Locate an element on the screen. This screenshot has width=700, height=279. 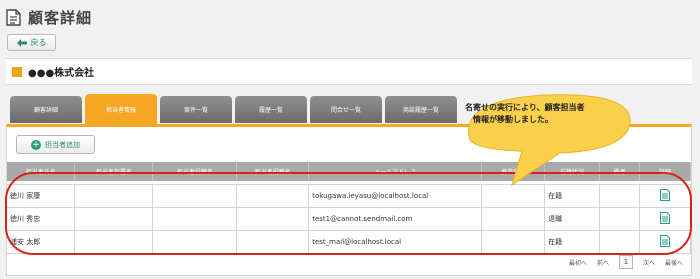
tab-history-list: 履歴一覧 is located at coordinates (271, 109).